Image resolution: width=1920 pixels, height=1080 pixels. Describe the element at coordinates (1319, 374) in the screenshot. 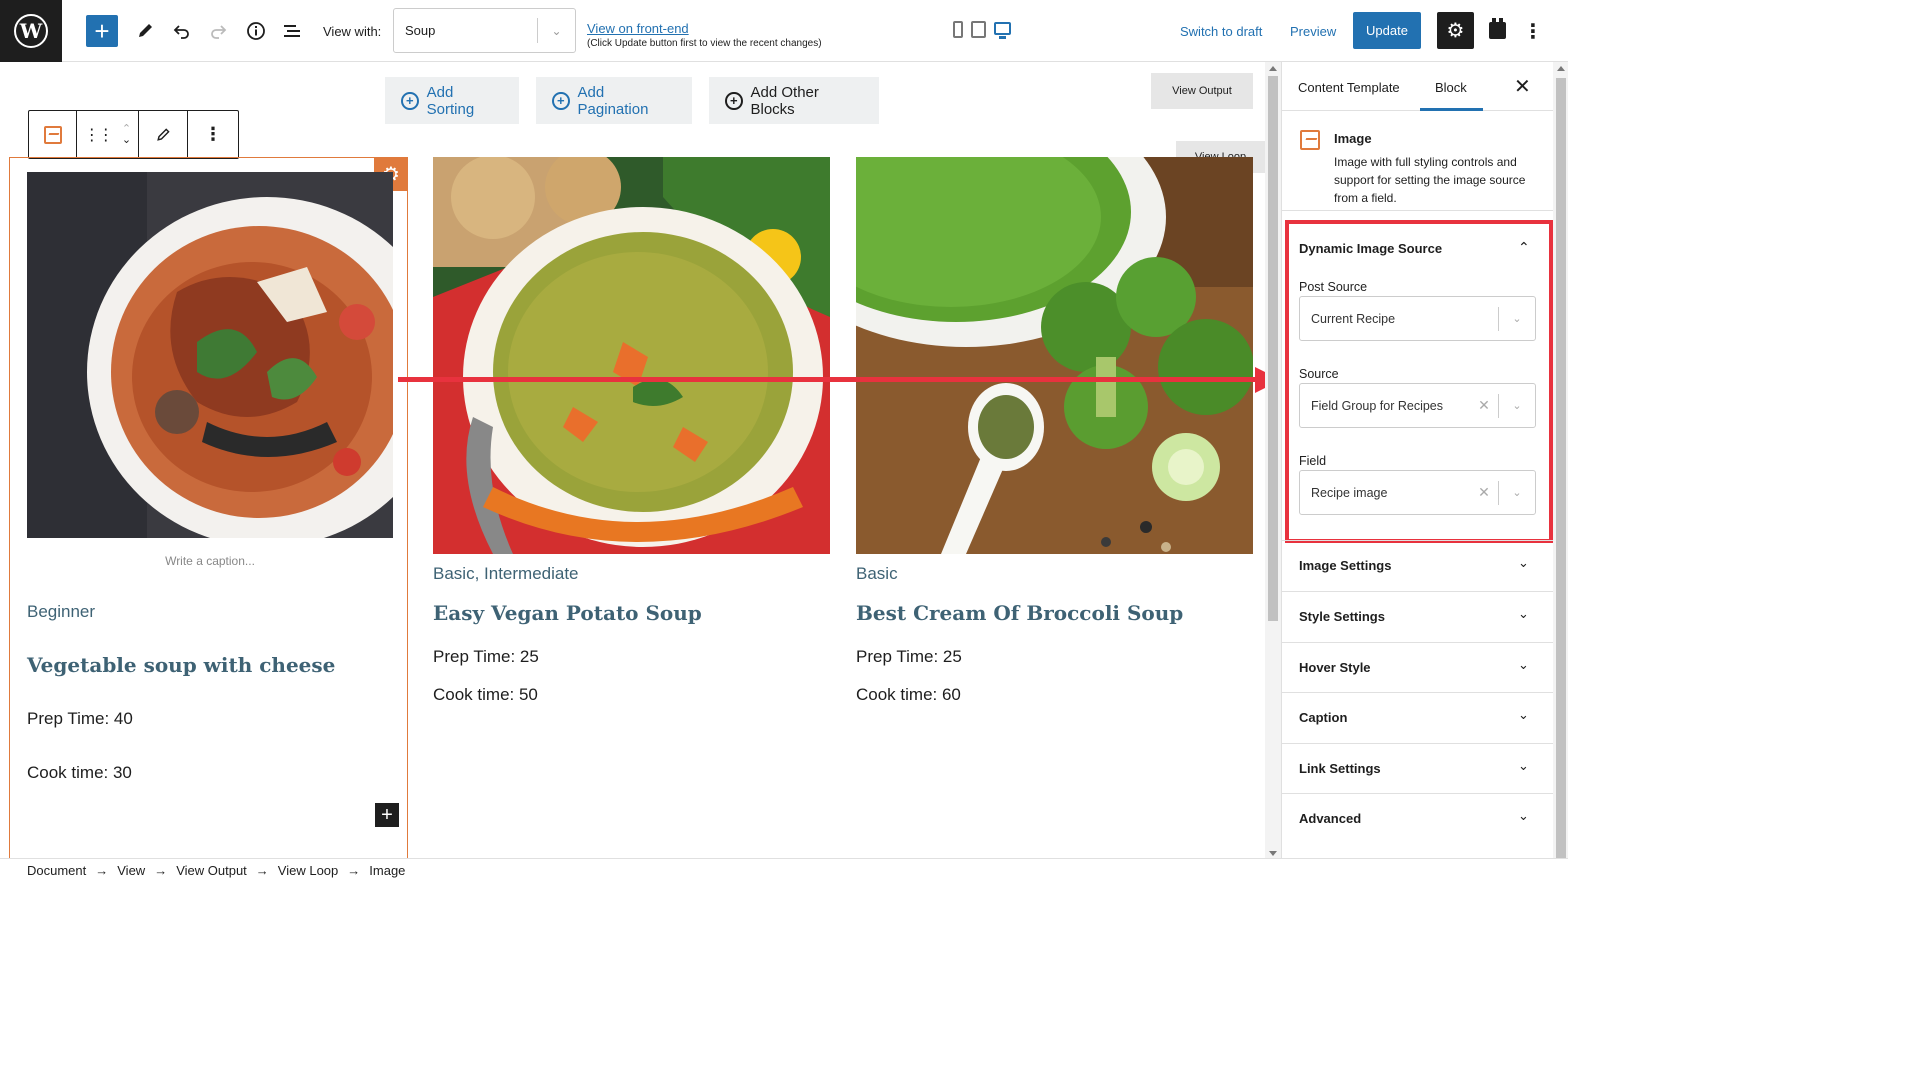

I see `source-label: Source` at that location.